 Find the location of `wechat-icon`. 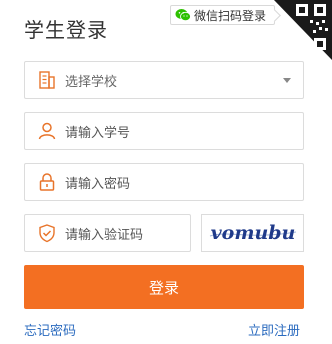

wechat-icon is located at coordinates (183, 15).